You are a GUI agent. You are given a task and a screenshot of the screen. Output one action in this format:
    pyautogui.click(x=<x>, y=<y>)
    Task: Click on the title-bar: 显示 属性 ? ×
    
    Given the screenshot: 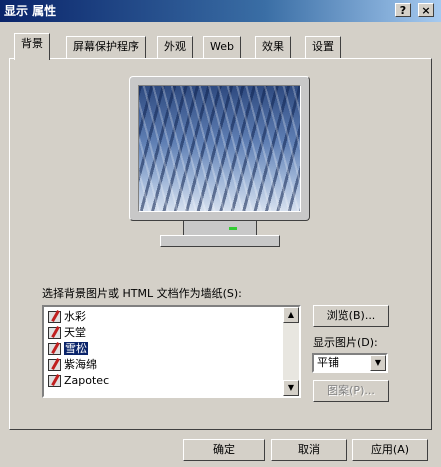 What is the action you would take?
    pyautogui.click(x=220, y=11)
    